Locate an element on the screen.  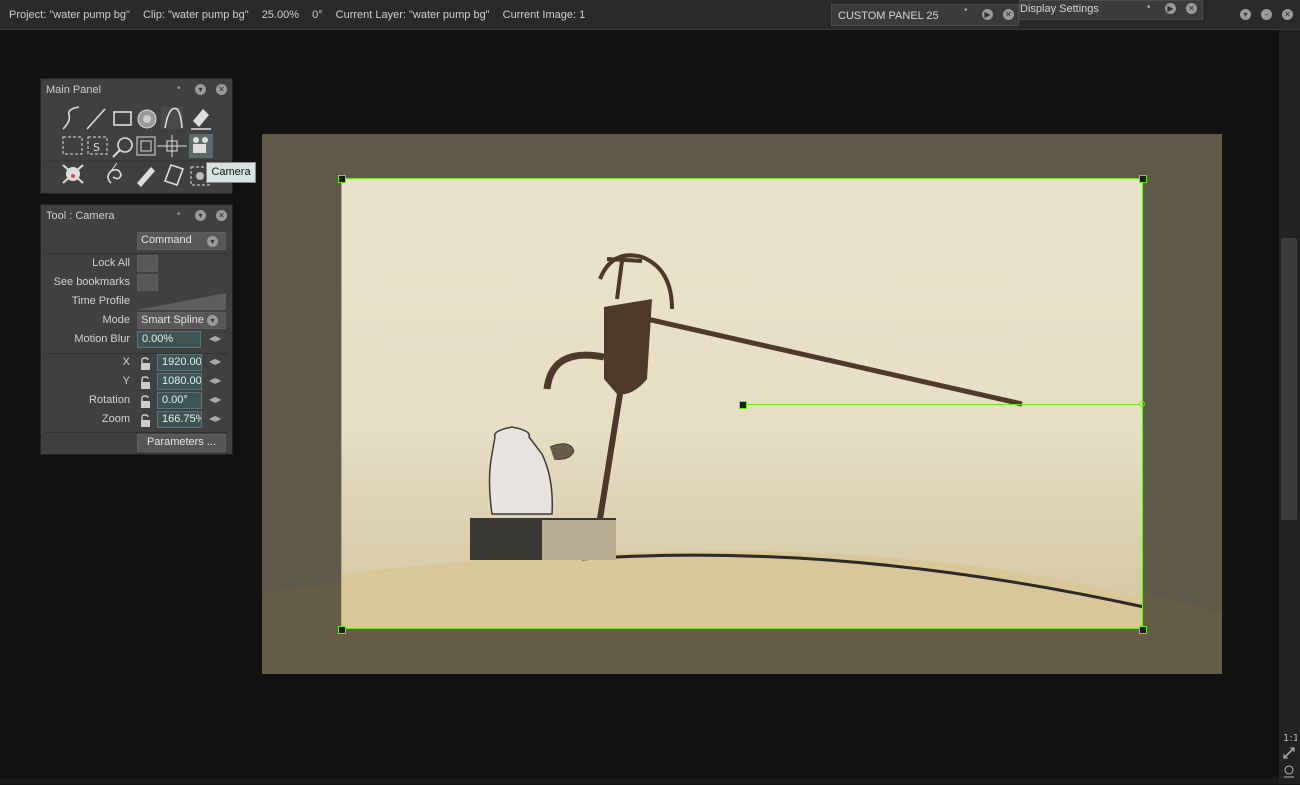
view-controls: 1:1 is located at coordinates (1290, 757).